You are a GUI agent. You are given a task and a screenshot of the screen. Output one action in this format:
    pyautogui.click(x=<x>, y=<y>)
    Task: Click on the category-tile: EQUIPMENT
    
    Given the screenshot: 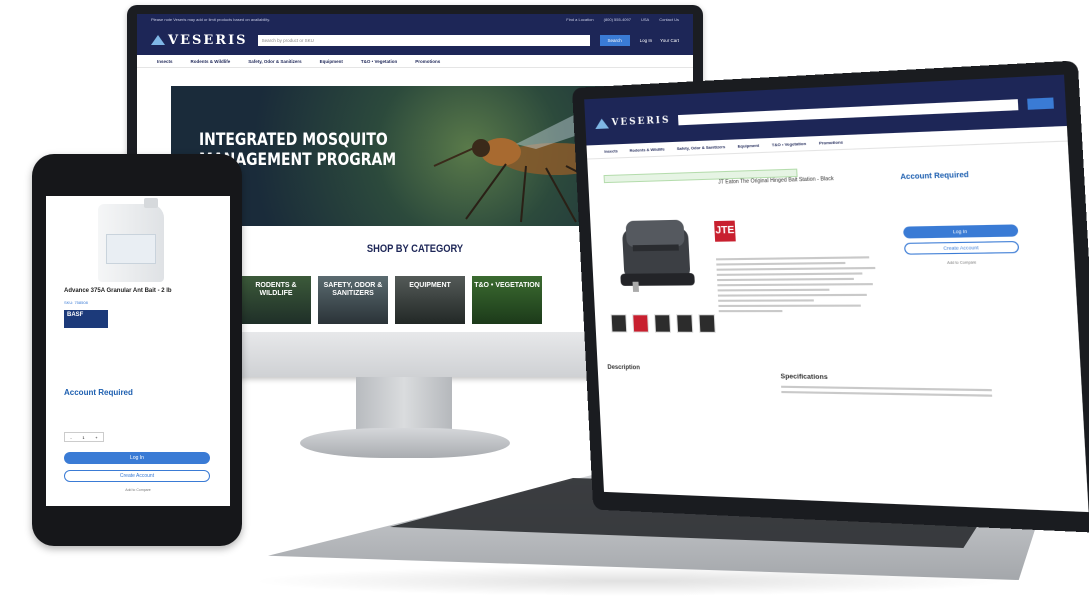 What is the action you would take?
    pyautogui.click(x=430, y=300)
    